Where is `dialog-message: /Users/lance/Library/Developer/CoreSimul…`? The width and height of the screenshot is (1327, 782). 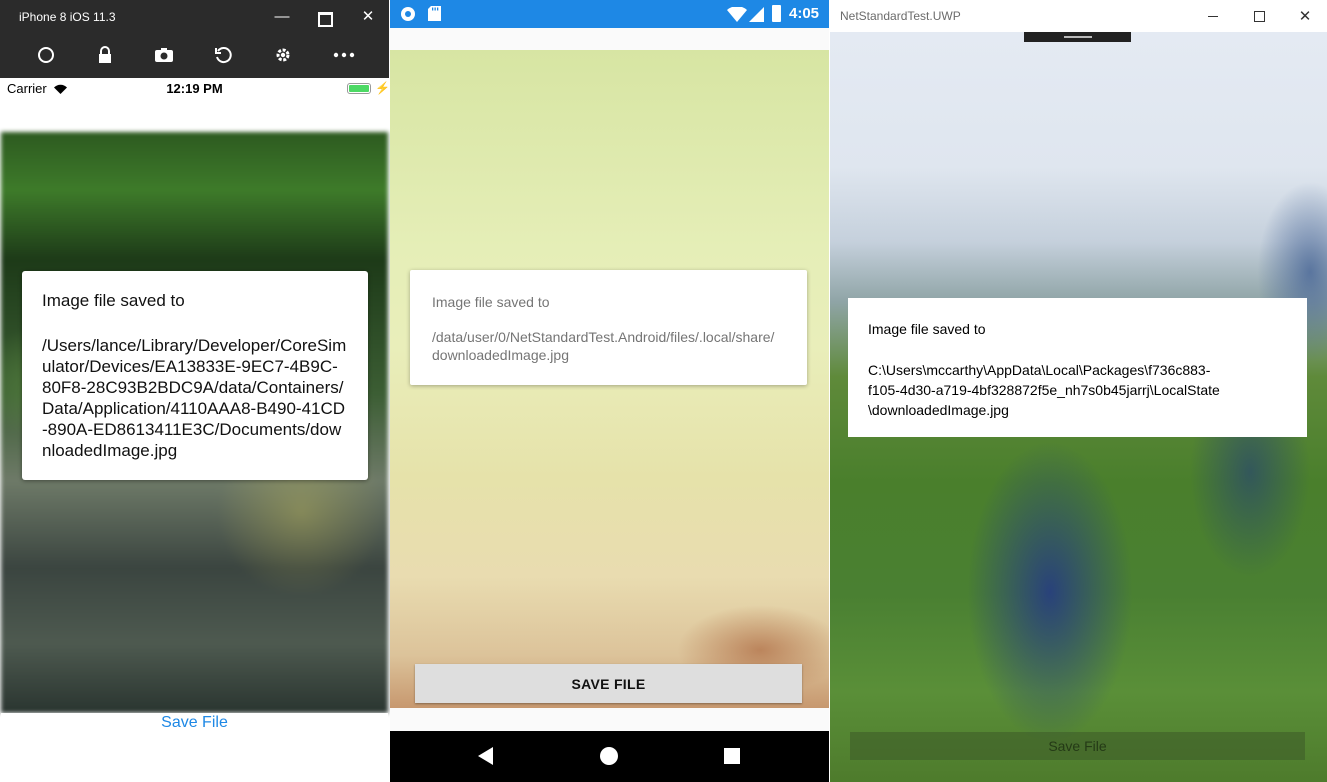
dialog-message: /Users/lance/Library/Developer/CoreSimul… is located at coordinates (194, 398).